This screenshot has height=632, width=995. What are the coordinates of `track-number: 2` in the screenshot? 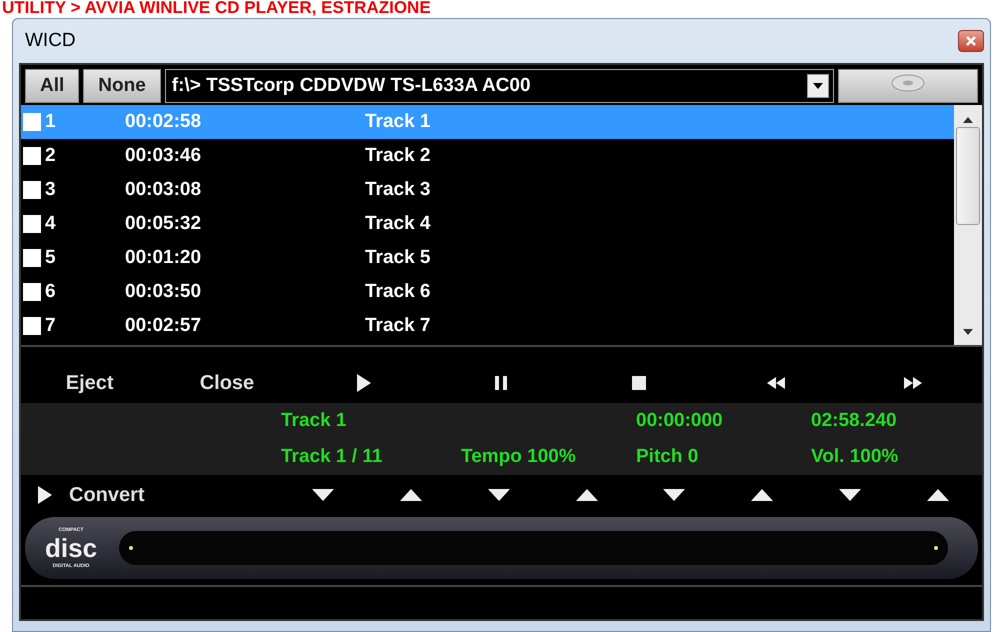 It's located at (51, 156).